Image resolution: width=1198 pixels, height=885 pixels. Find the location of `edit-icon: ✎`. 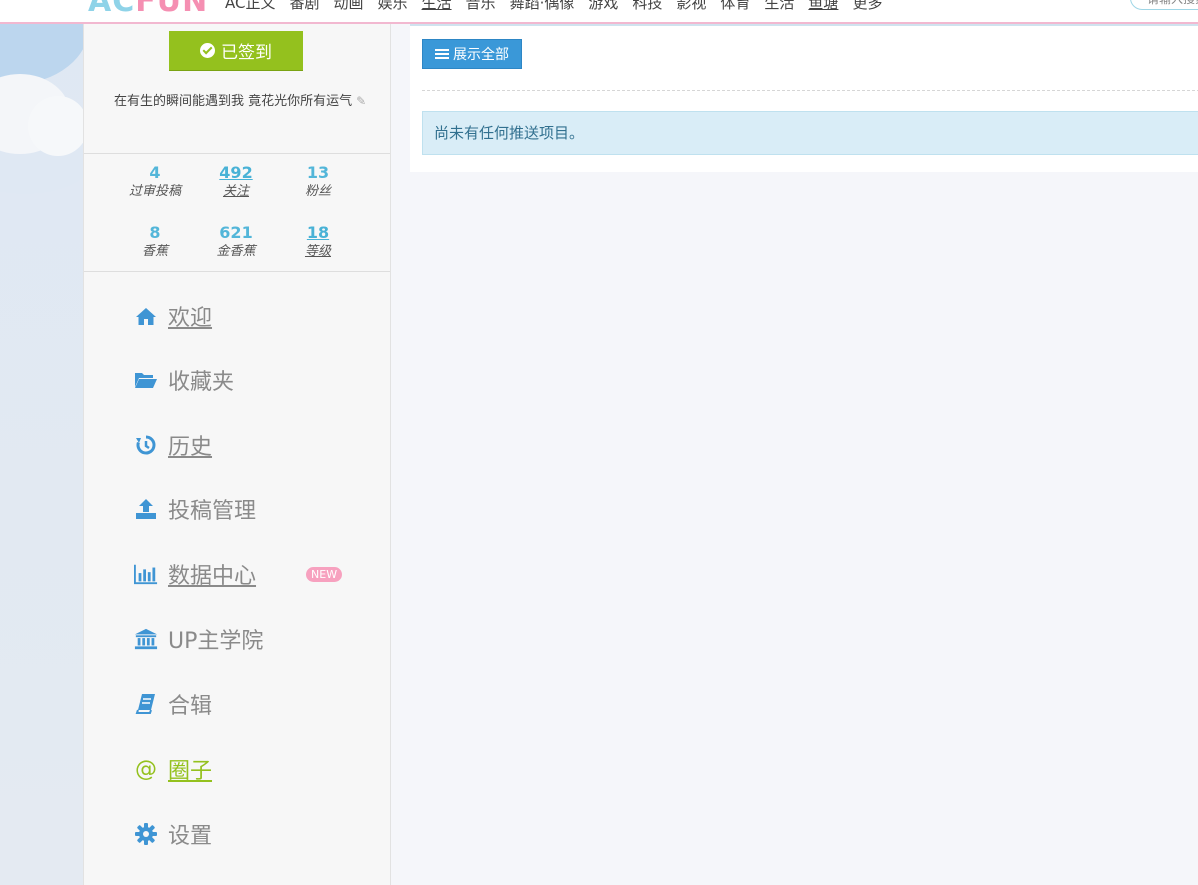

edit-icon: ✎ is located at coordinates (361, 101).